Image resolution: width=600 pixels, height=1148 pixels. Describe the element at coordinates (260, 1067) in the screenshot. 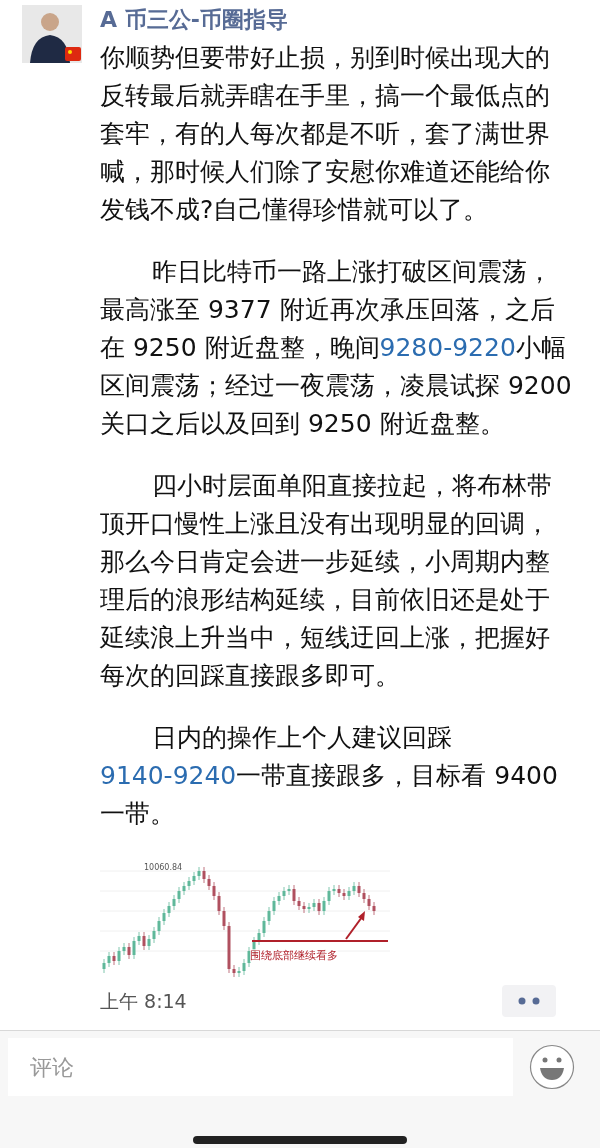

I see `comment-field: 评论` at that location.